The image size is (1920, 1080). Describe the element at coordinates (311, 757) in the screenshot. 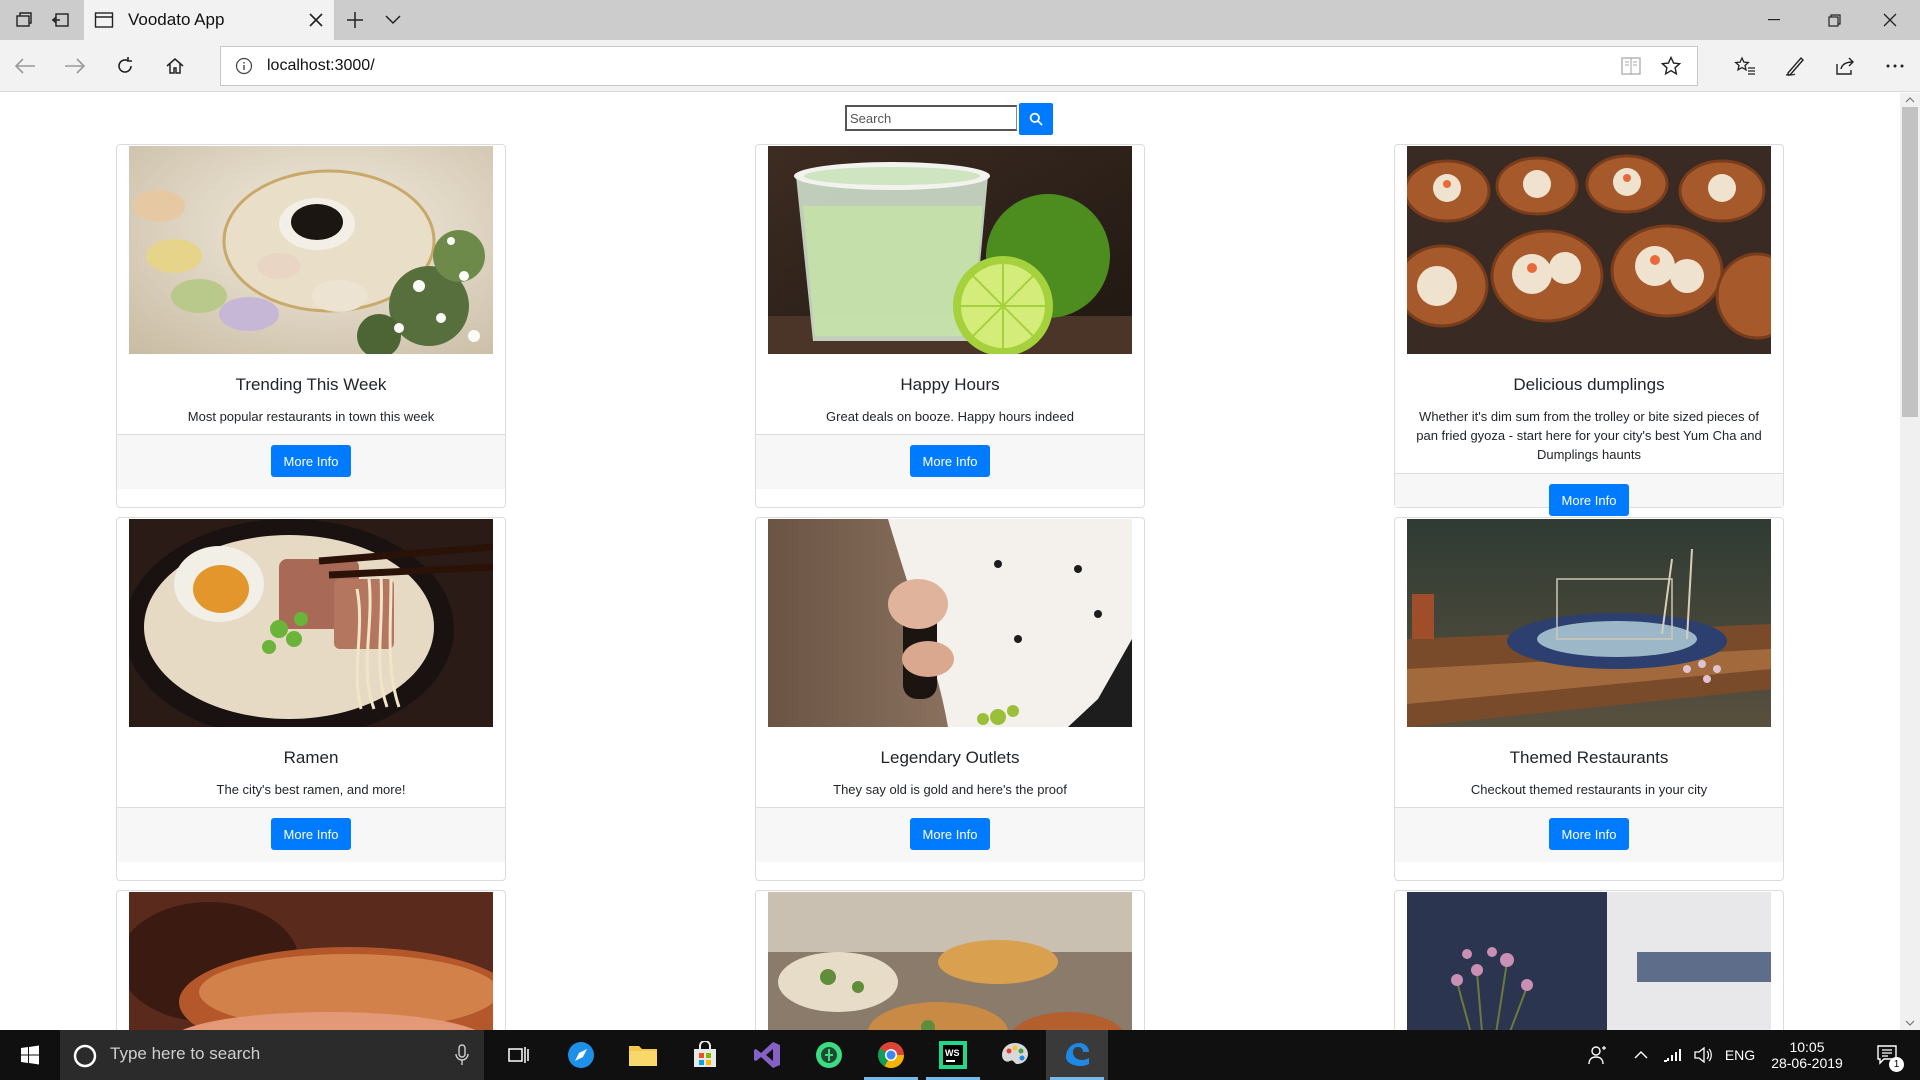

I see `card-title: Ramen` at that location.